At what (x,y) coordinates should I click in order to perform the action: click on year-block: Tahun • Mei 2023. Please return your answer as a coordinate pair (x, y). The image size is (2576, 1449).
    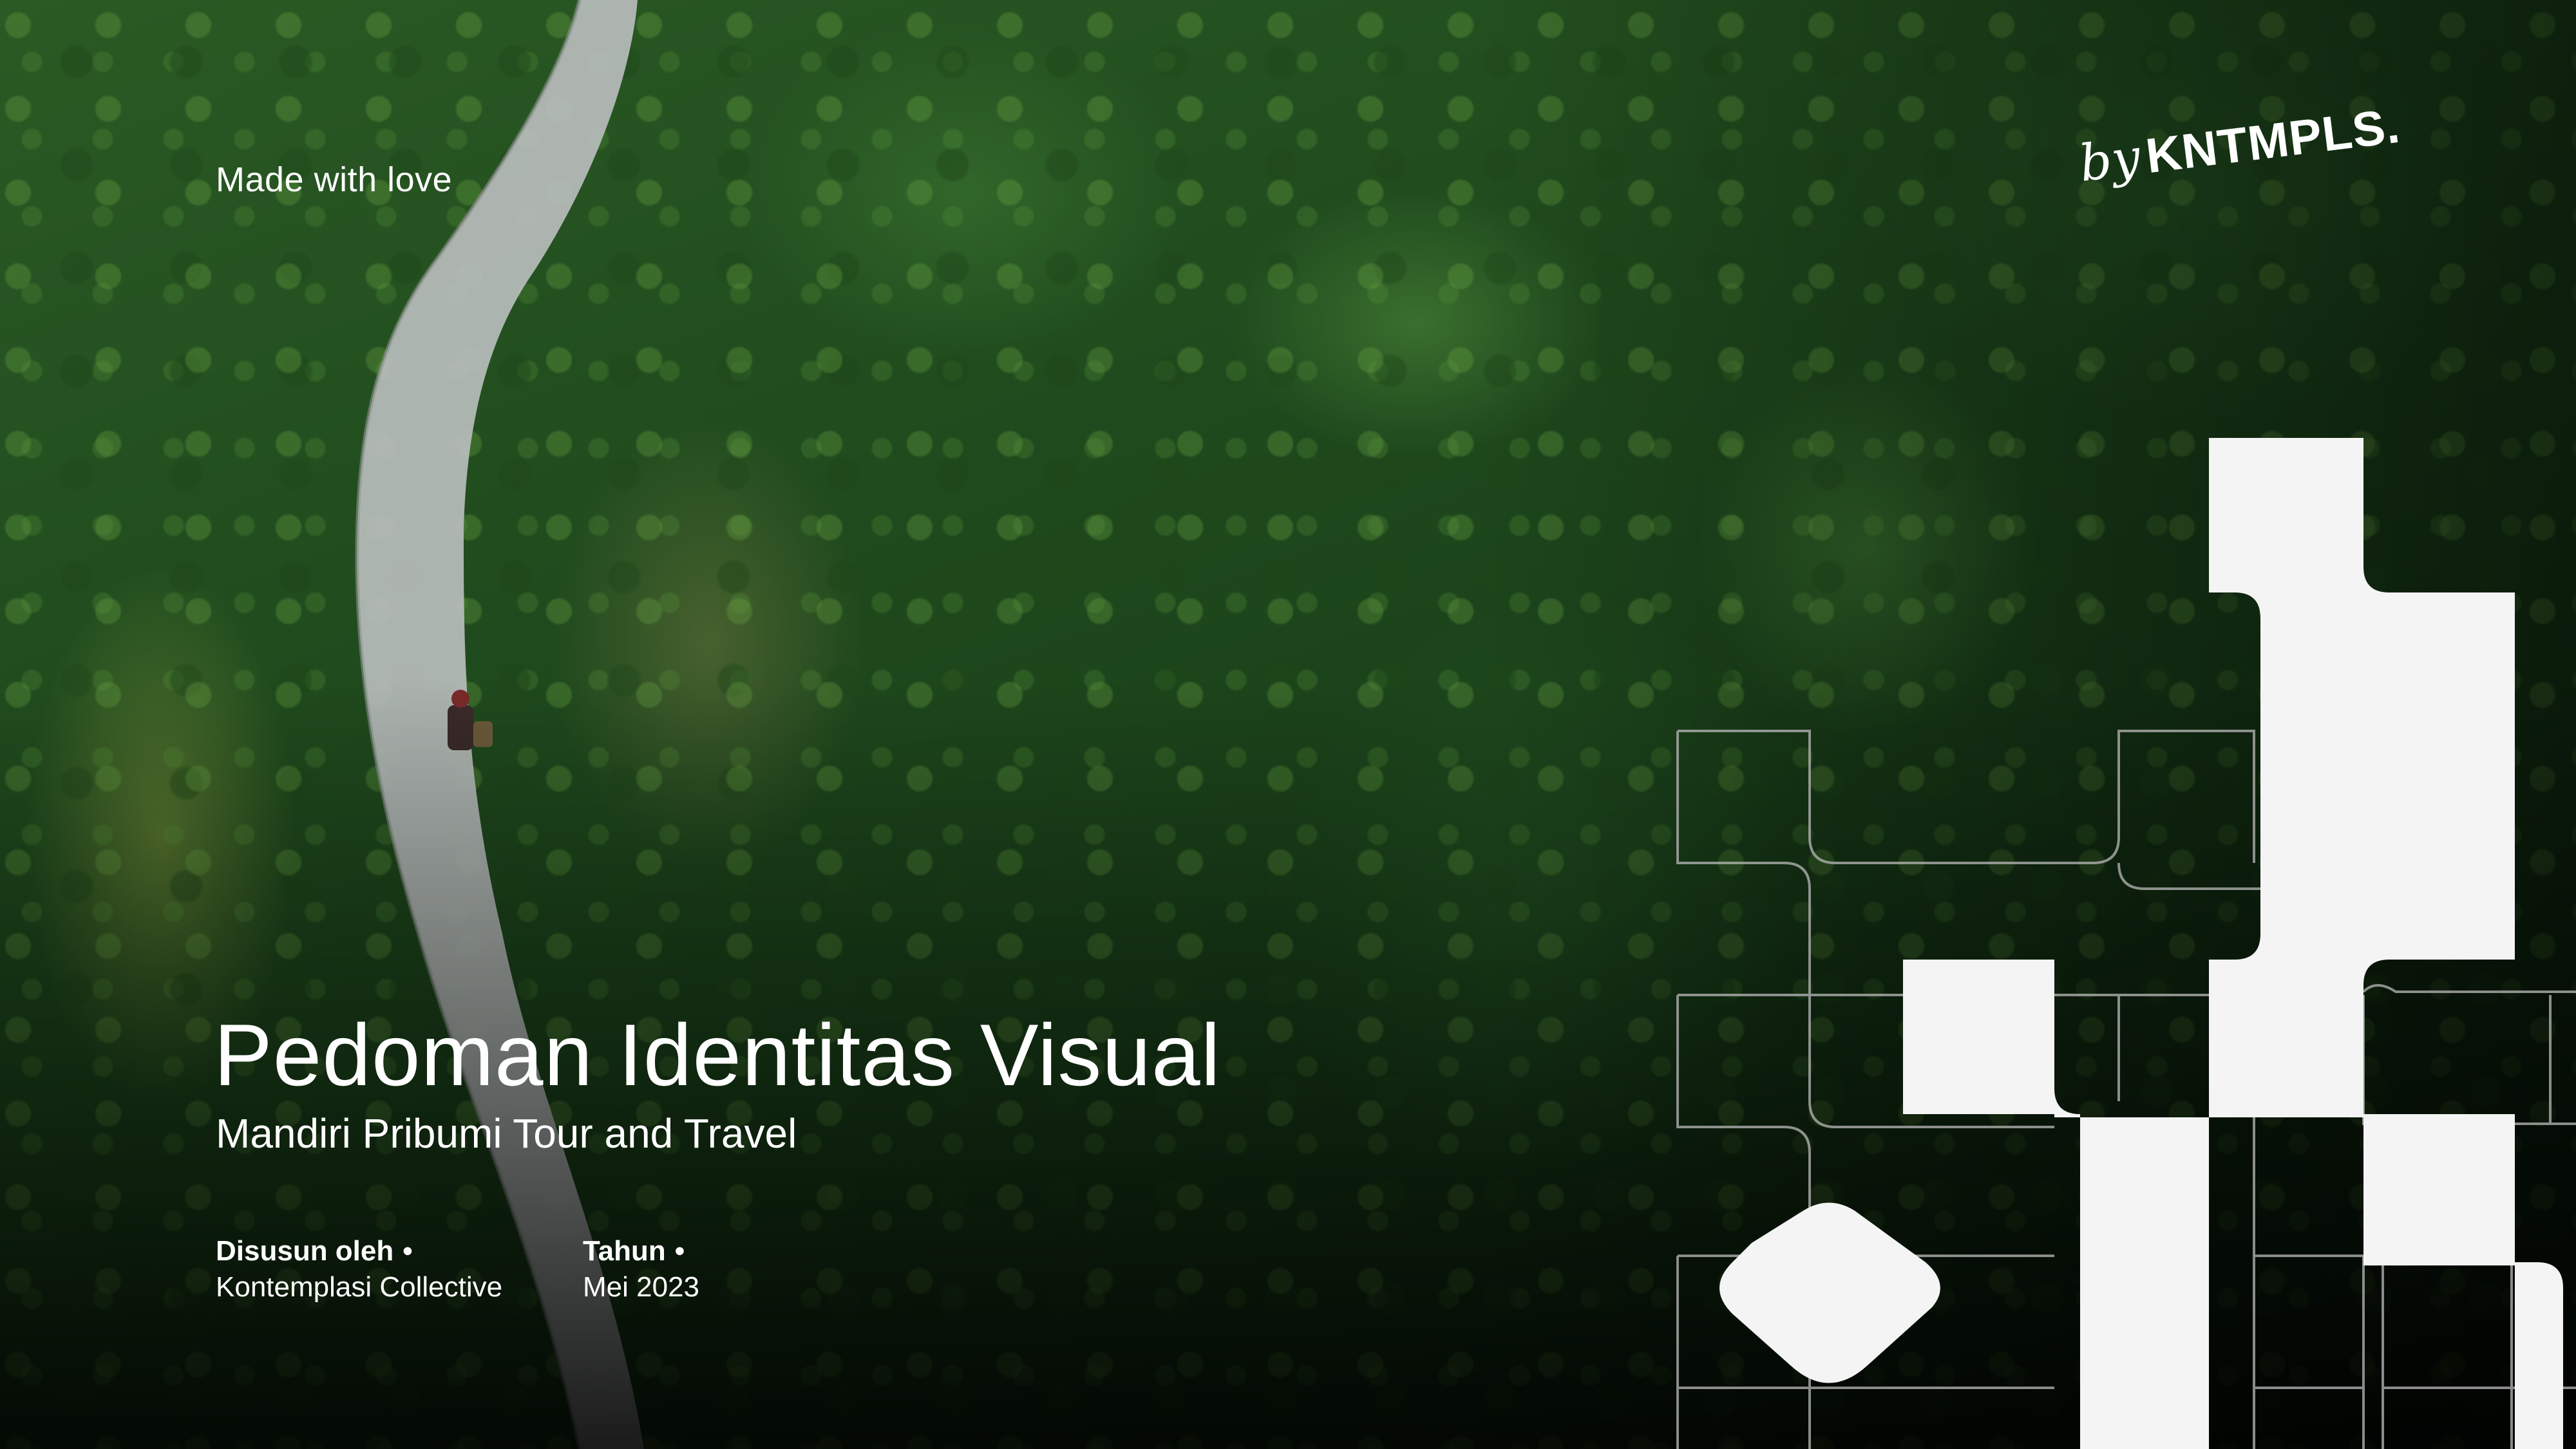
    Looking at the image, I should click on (641, 1269).